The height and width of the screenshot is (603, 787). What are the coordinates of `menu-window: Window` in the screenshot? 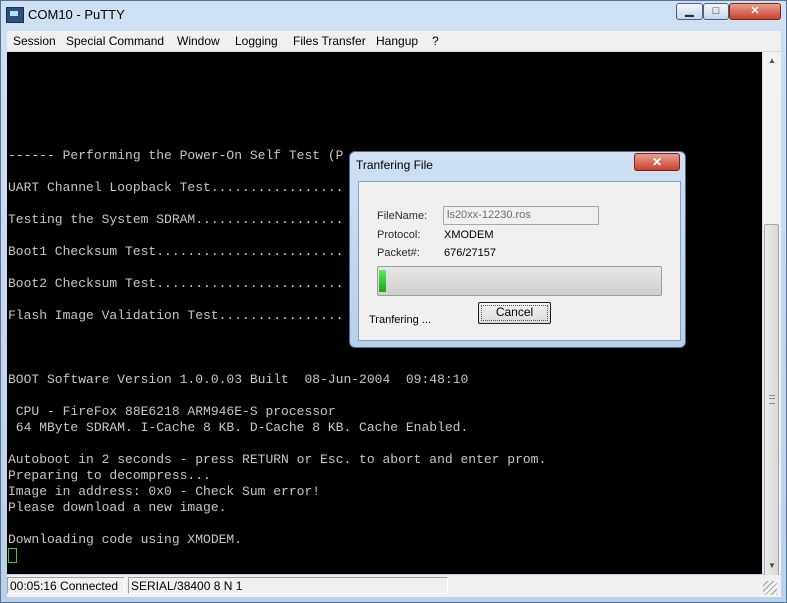 It's located at (198, 41).